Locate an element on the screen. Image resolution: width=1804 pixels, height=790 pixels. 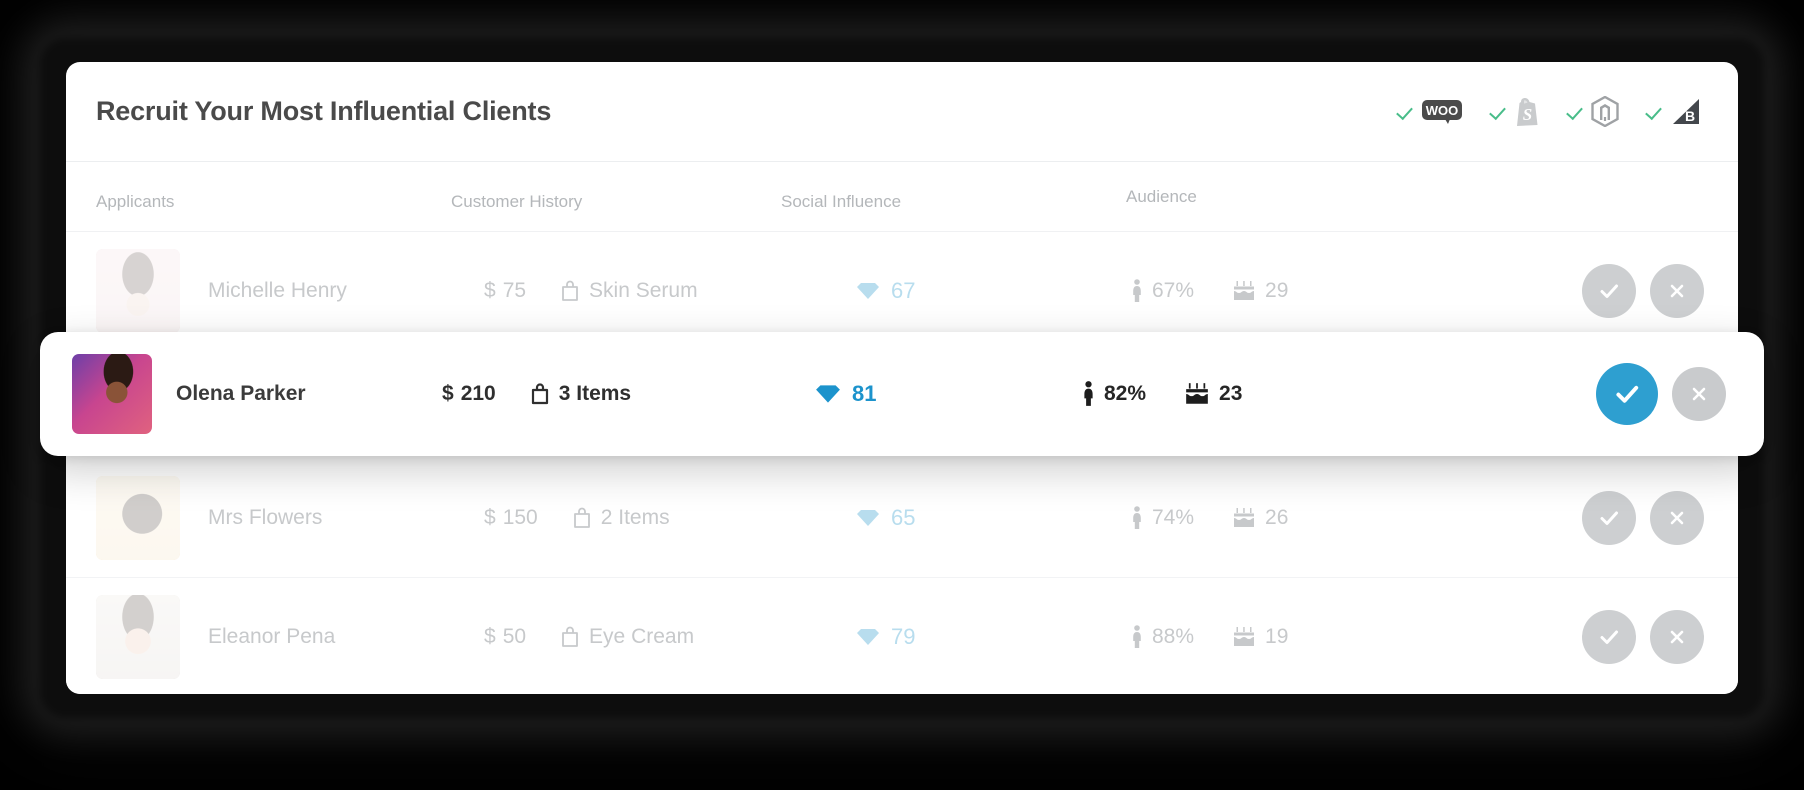
product-name: 2 Items is located at coordinates (635, 517).